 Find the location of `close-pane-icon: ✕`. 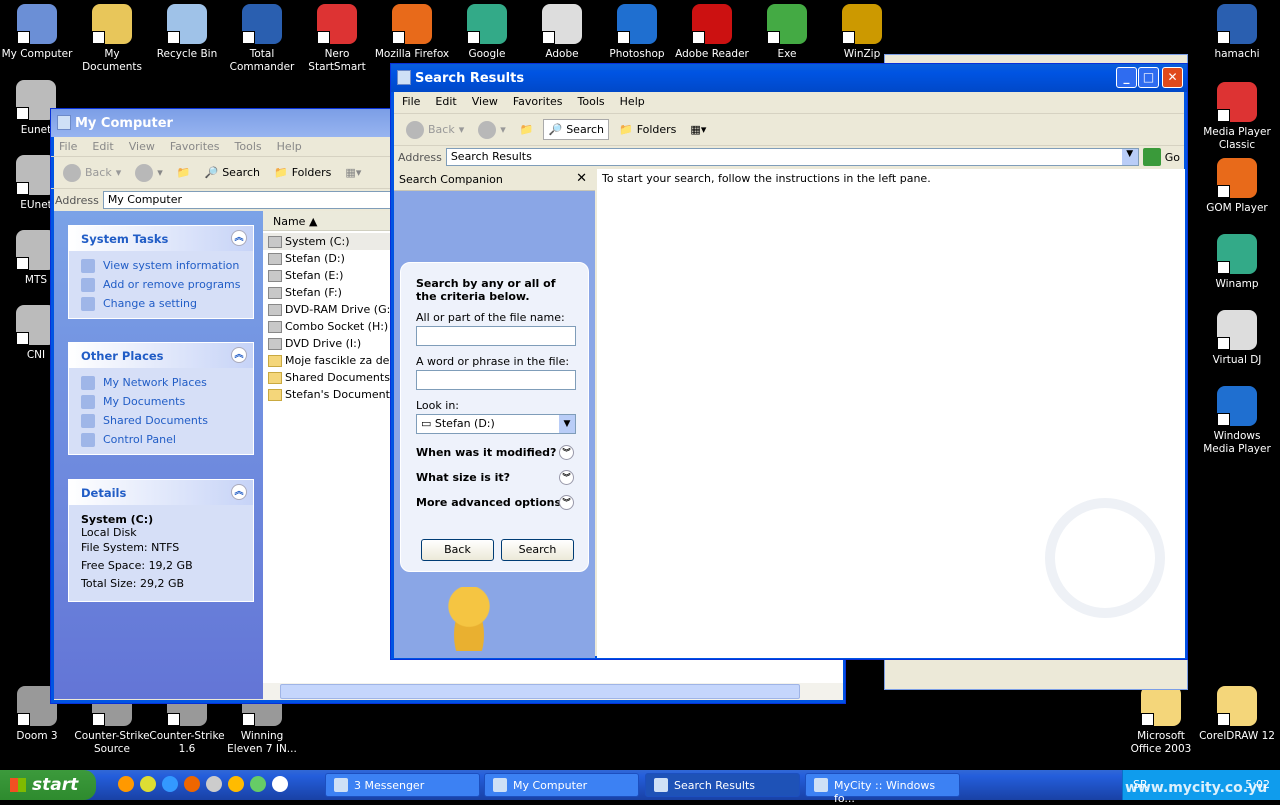

close-pane-icon: ✕ is located at coordinates (581, 178).